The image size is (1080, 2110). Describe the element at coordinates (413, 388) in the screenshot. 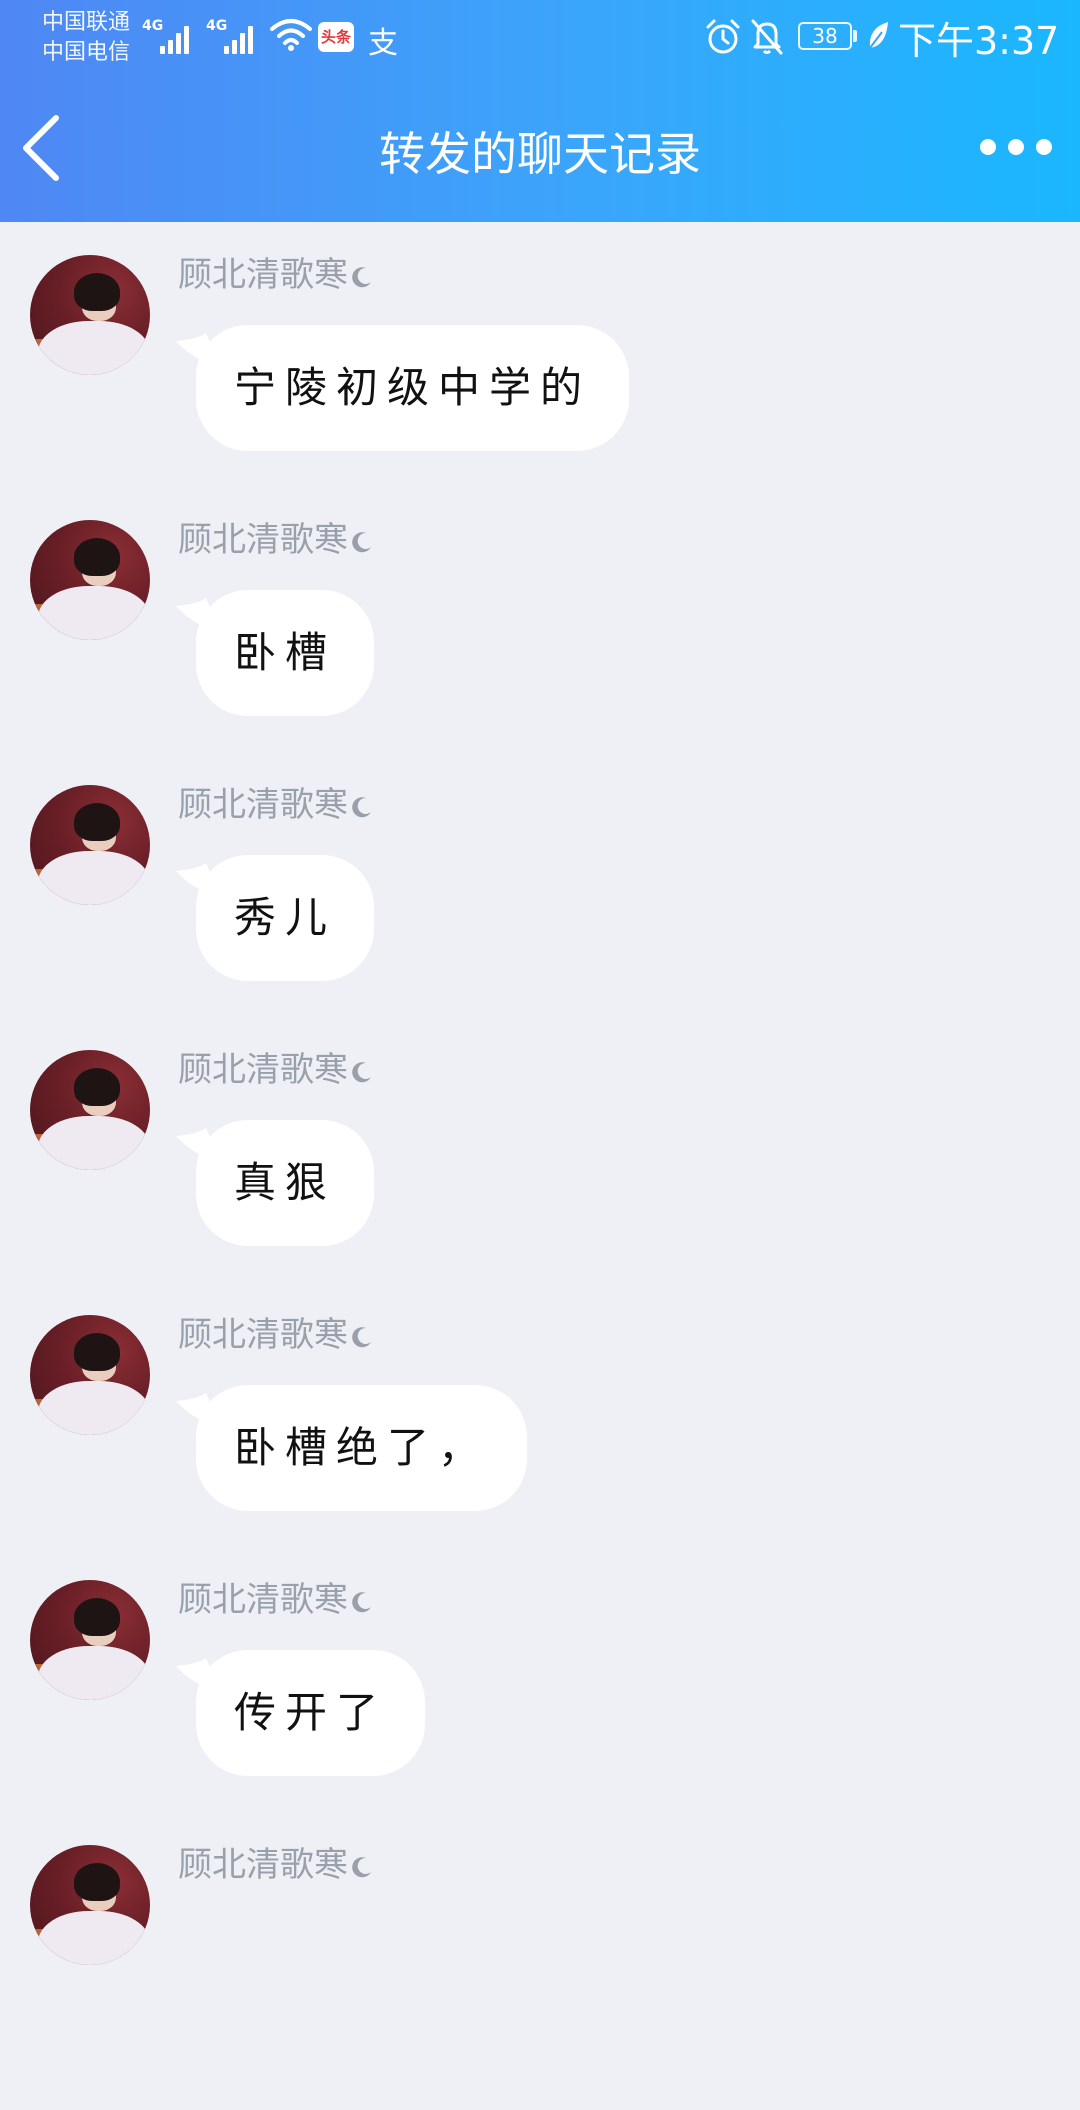

I see `message-bubble: 宁陵初级中学的` at that location.